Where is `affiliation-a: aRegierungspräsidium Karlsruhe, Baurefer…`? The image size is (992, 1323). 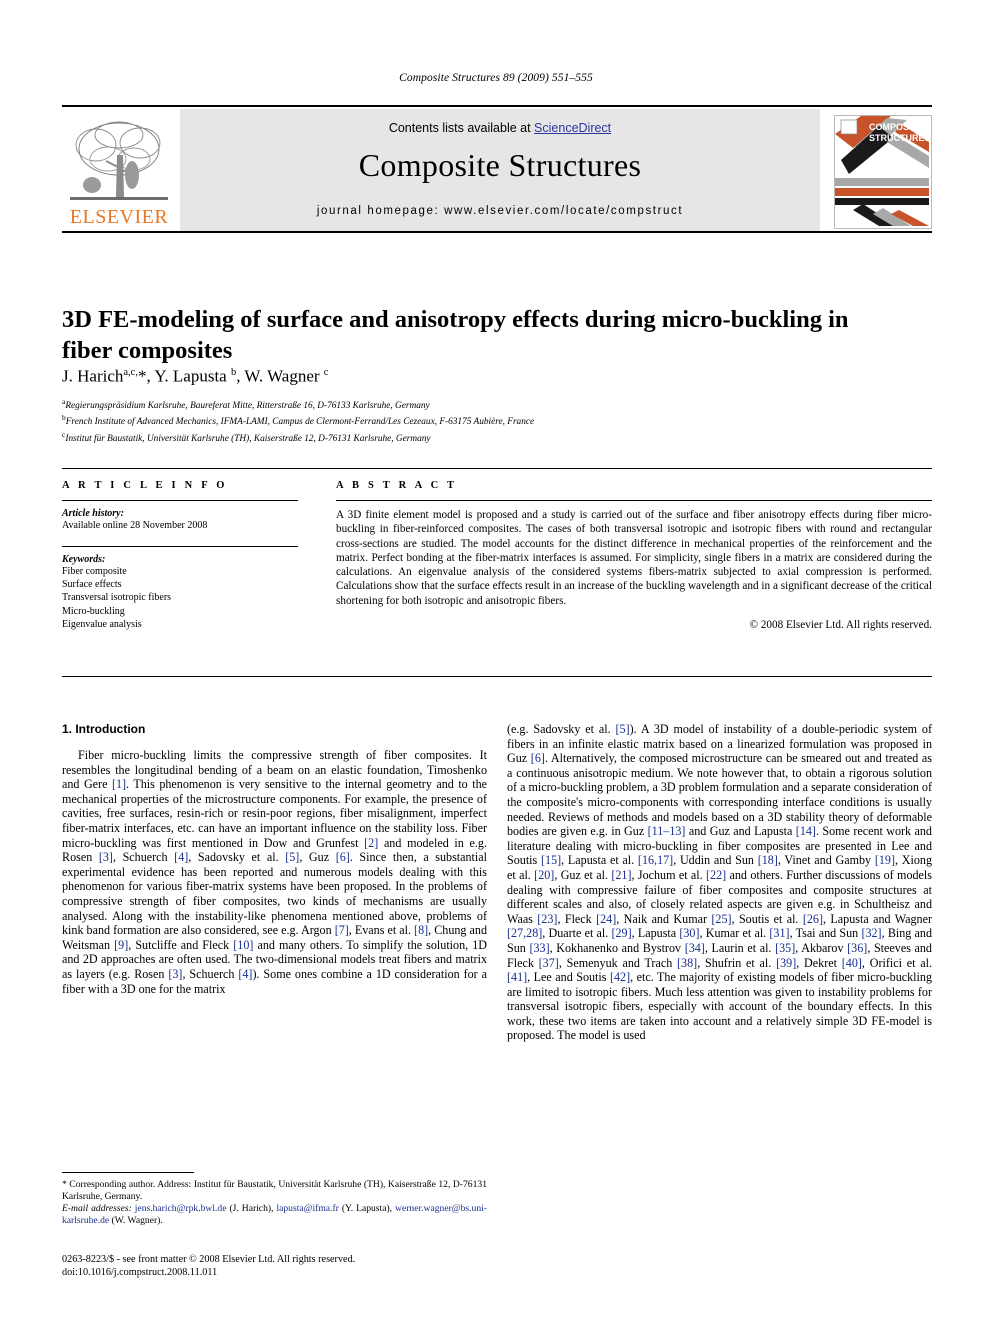 affiliation-a: aRegierungspräsidium Karlsruhe, Baurefer… is located at coordinates (246, 404).